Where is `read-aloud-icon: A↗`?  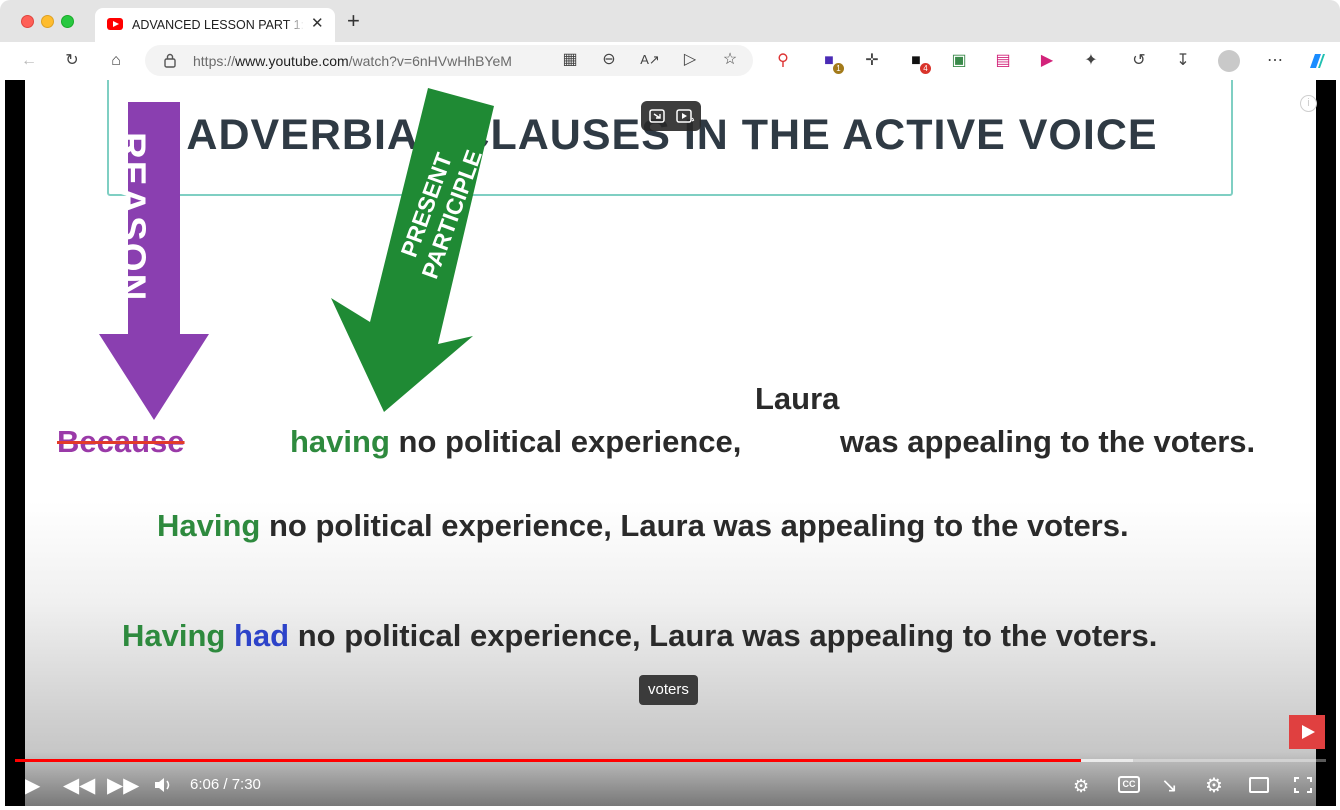
read-aloud-icon: A↗ is located at coordinates (650, 60).